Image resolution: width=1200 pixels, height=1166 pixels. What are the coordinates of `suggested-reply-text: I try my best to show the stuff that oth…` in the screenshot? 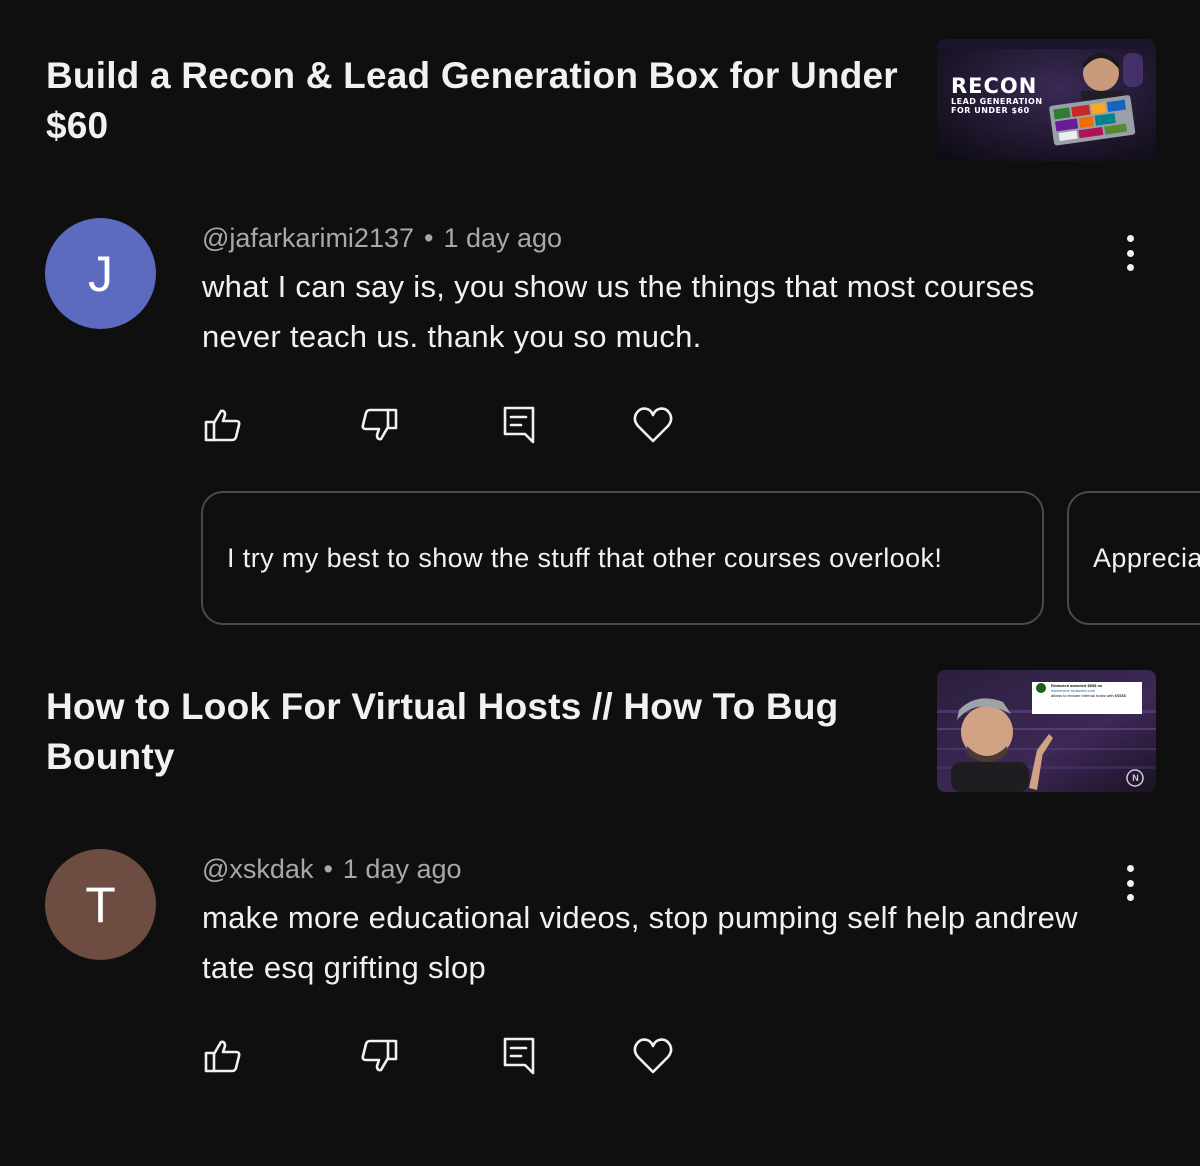 It's located at (585, 557).